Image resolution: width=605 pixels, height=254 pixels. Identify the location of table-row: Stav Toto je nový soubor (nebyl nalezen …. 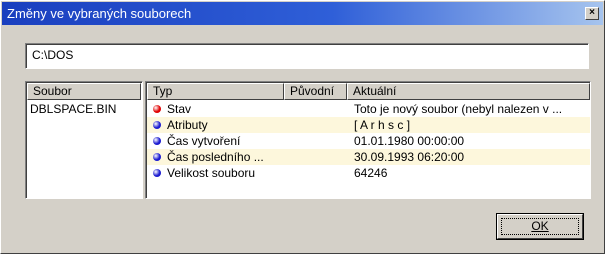
(368, 109).